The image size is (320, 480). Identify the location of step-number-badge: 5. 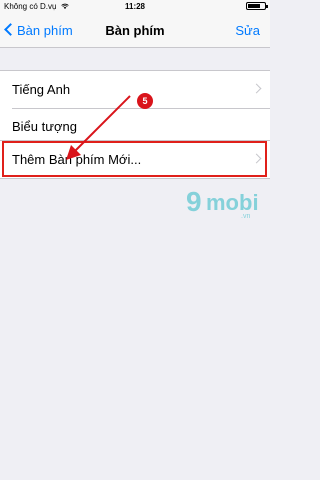
(145, 101).